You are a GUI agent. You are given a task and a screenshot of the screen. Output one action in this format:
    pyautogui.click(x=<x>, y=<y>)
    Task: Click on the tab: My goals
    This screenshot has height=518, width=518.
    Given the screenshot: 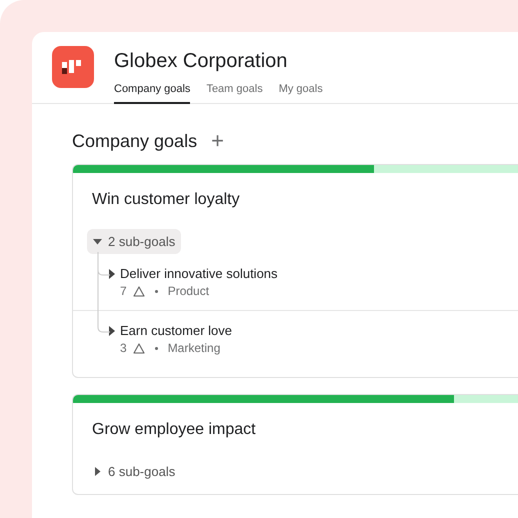 What is the action you would take?
    pyautogui.click(x=300, y=93)
    